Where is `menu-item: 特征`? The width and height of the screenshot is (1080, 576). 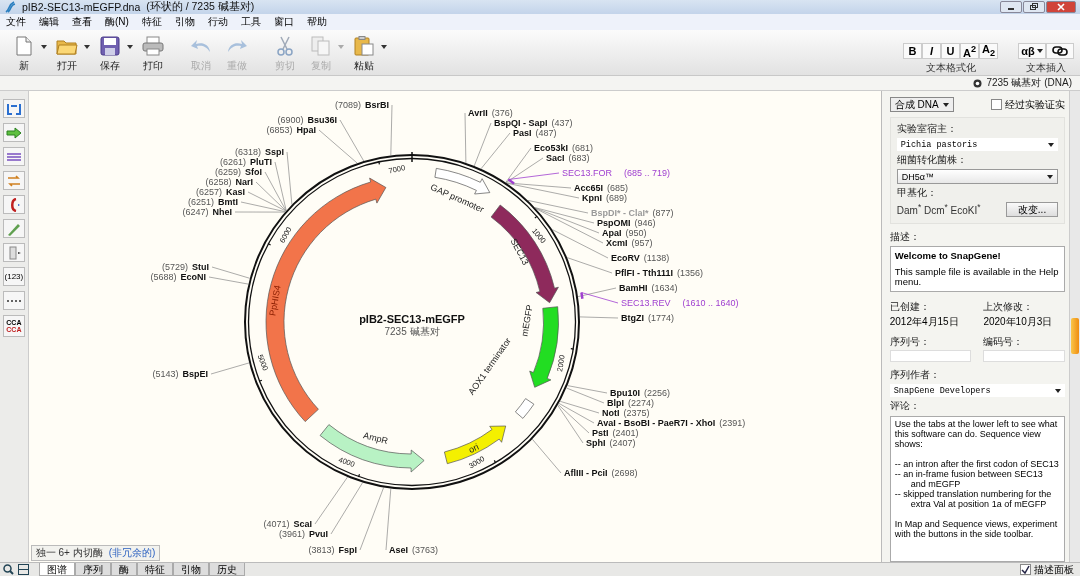
menu-item: 特征 is located at coordinates (151, 22).